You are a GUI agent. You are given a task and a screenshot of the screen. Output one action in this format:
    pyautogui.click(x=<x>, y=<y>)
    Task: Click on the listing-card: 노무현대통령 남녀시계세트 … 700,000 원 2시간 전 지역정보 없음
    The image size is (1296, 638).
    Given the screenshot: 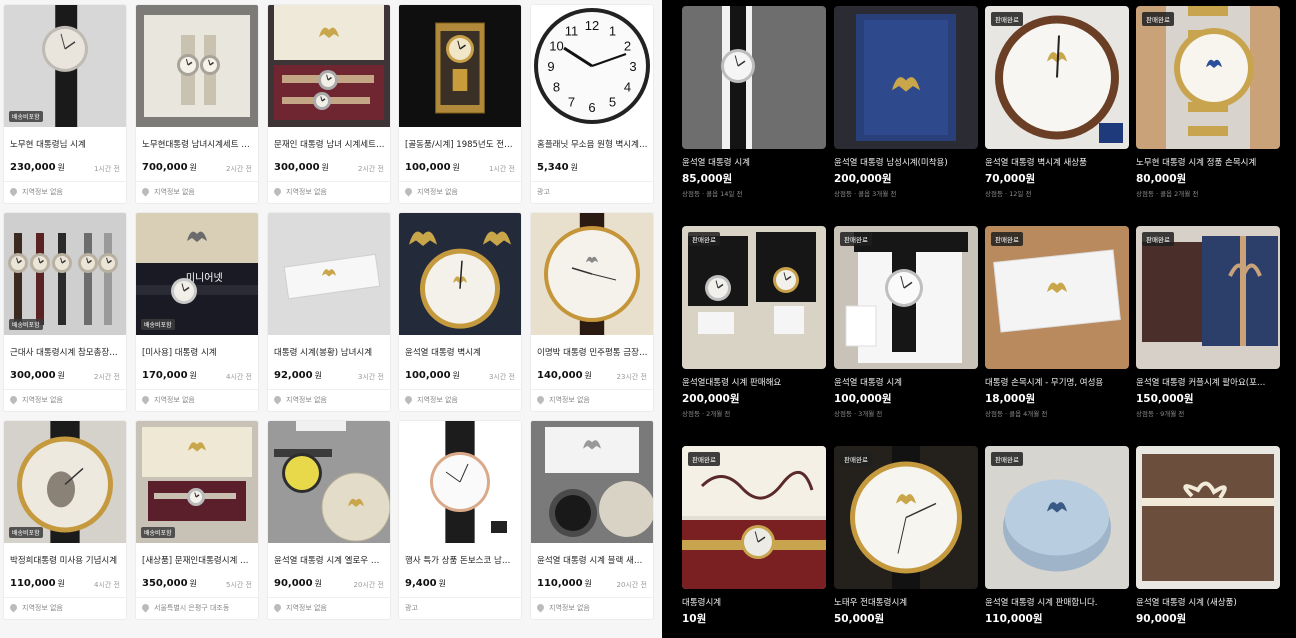 What is the action you would take?
    pyautogui.click(x=197, y=104)
    